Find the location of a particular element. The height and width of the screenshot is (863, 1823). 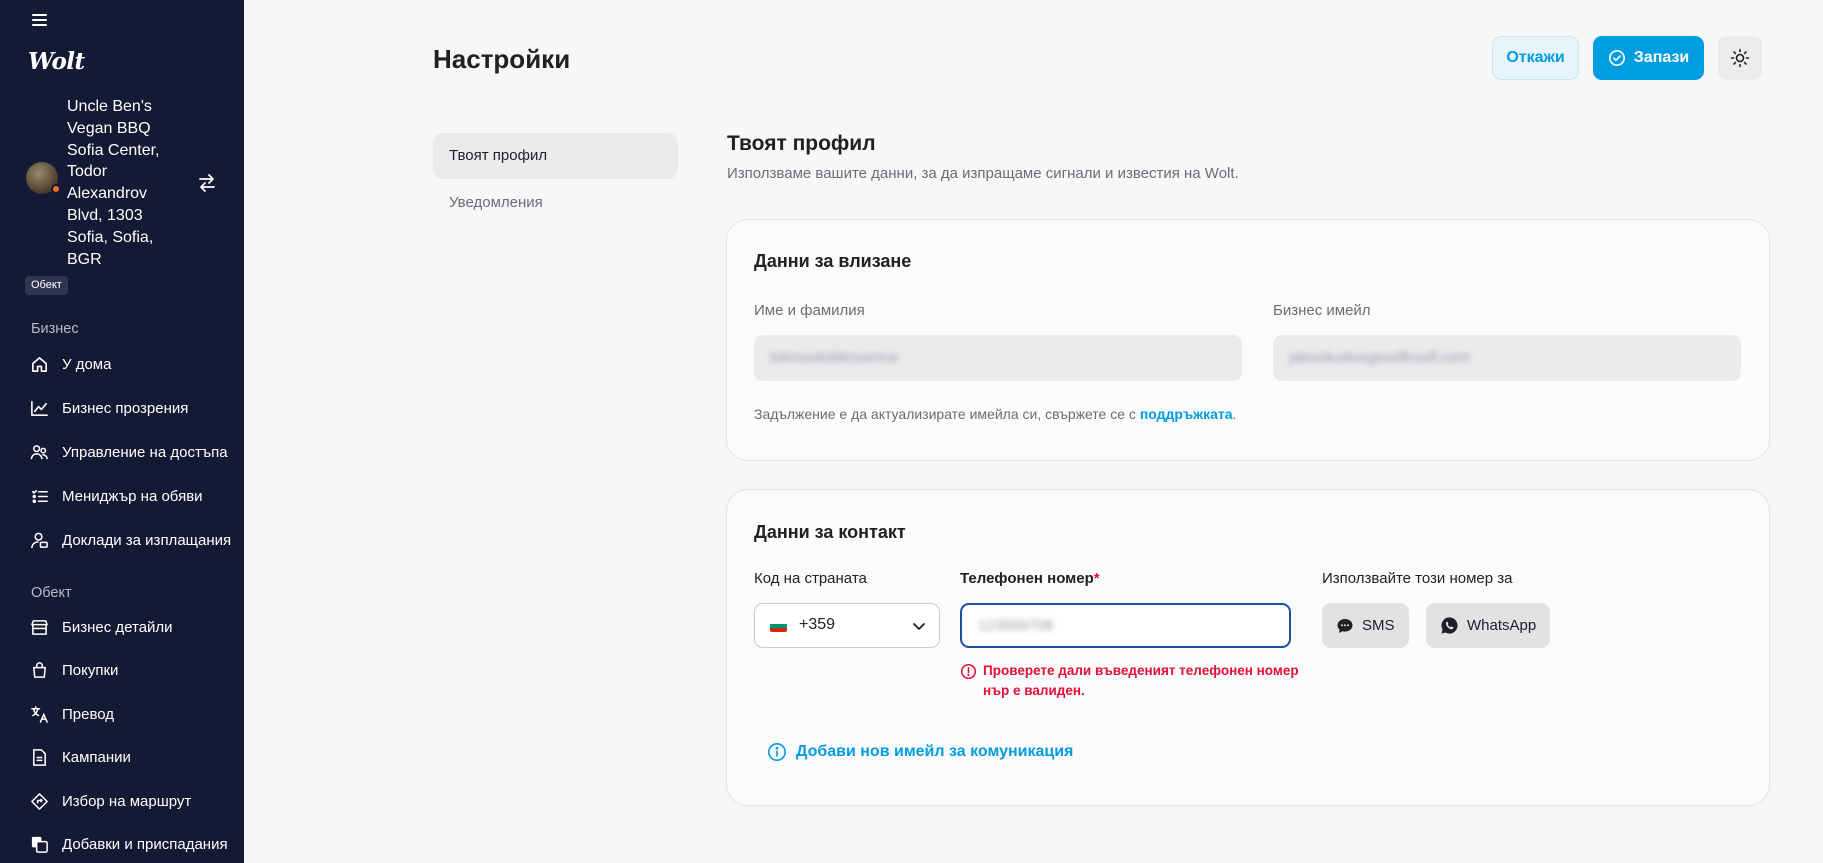

sidebar-item-label: Бизнес детайли is located at coordinates (117, 627).